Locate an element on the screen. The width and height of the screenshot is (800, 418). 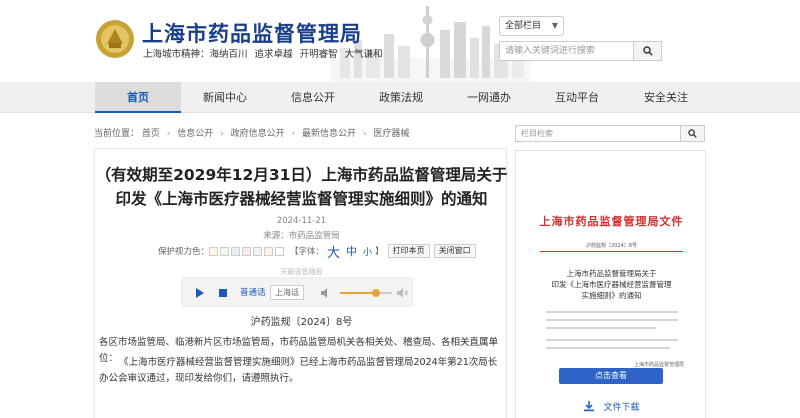
file-download-label: 文件下载 is located at coordinates (621, 407).